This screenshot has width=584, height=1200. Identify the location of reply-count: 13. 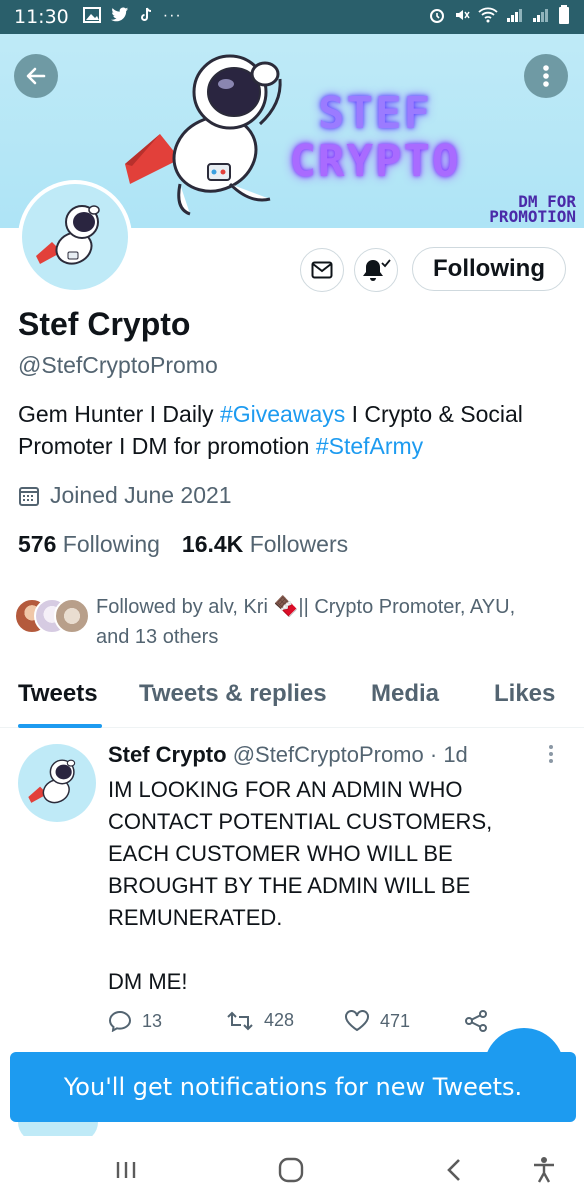
(152, 1020).